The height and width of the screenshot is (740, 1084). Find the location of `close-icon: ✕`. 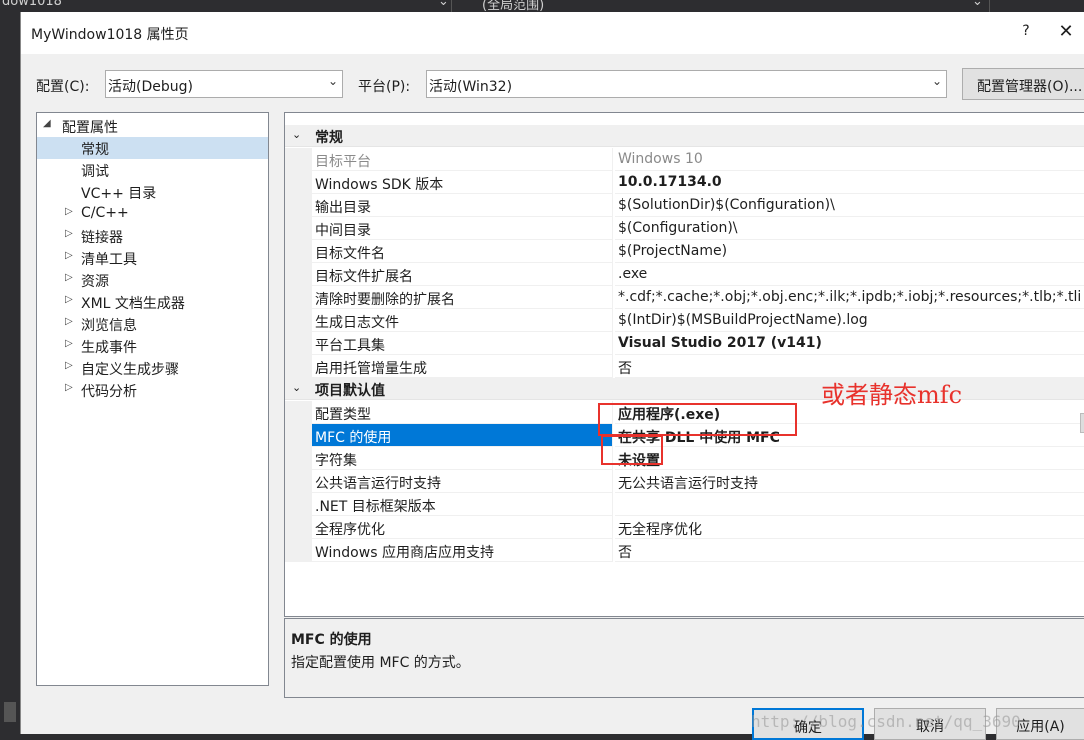

close-icon: ✕ is located at coordinates (1066, 33).